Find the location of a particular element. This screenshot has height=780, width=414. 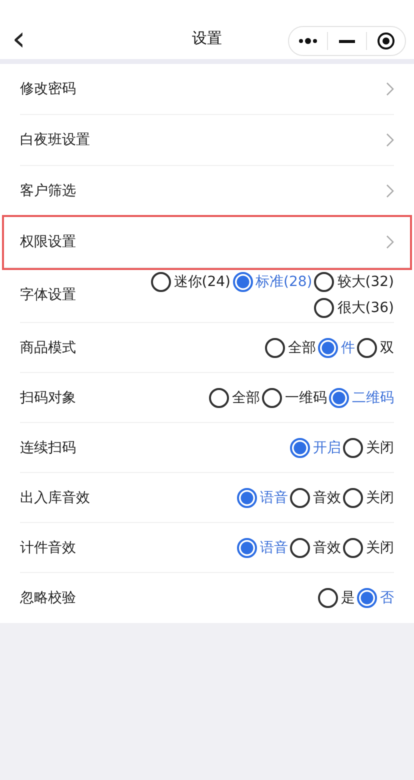

more-icon is located at coordinates (308, 41).